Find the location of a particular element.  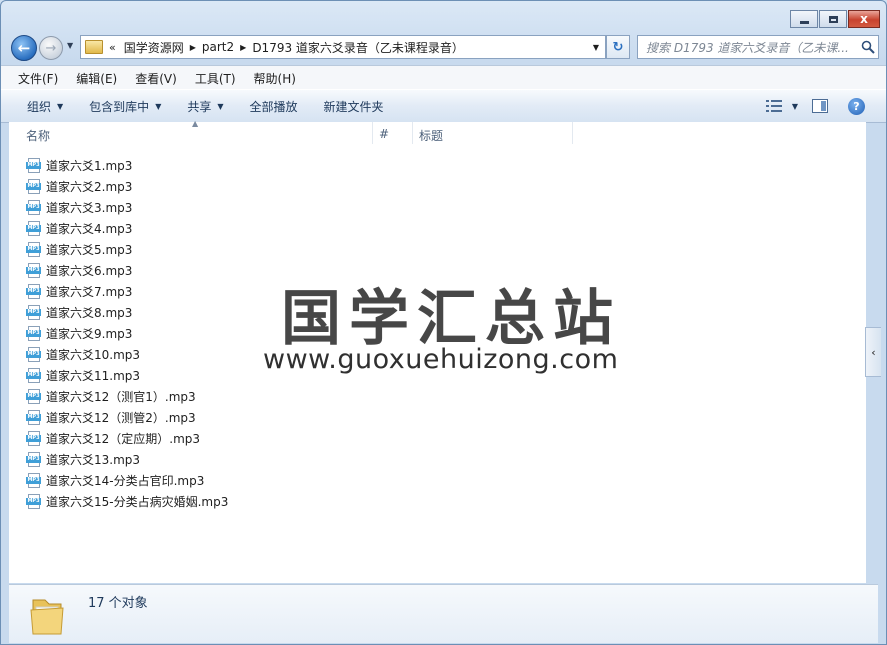

file-name: 道家六爻9.mp3 is located at coordinates (89, 334).